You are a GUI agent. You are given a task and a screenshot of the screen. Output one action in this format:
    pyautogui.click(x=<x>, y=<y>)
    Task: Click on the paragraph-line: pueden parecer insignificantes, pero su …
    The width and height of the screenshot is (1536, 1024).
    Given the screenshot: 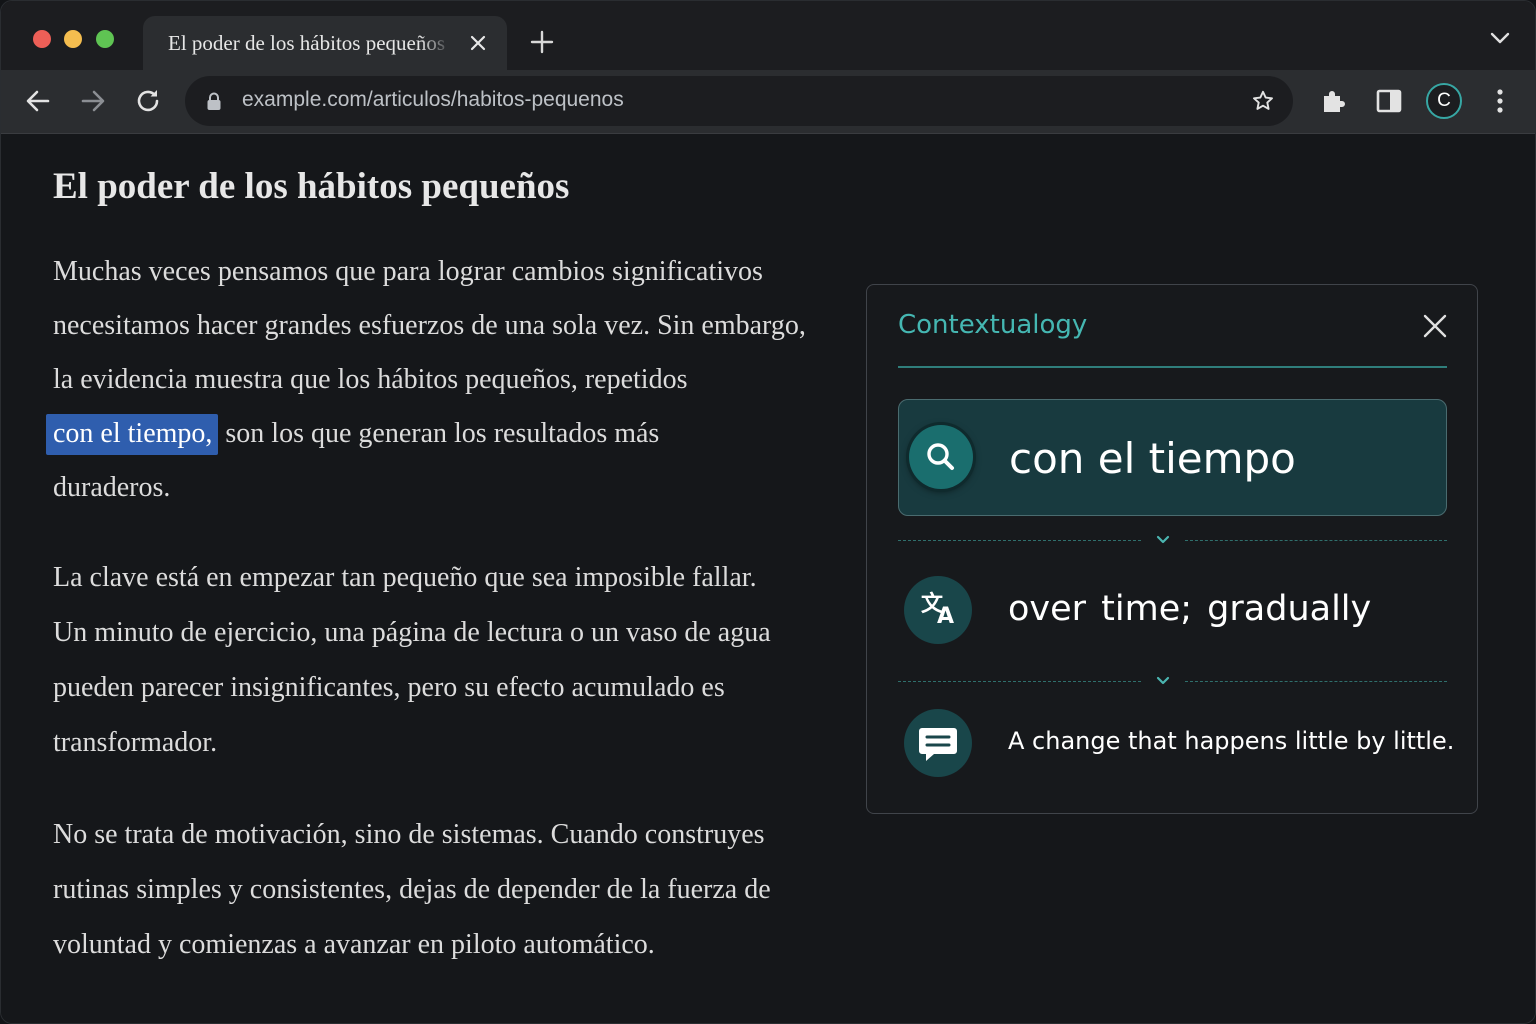 What is the action you would take?
    pyautogui.click(x=389, y=687)
    